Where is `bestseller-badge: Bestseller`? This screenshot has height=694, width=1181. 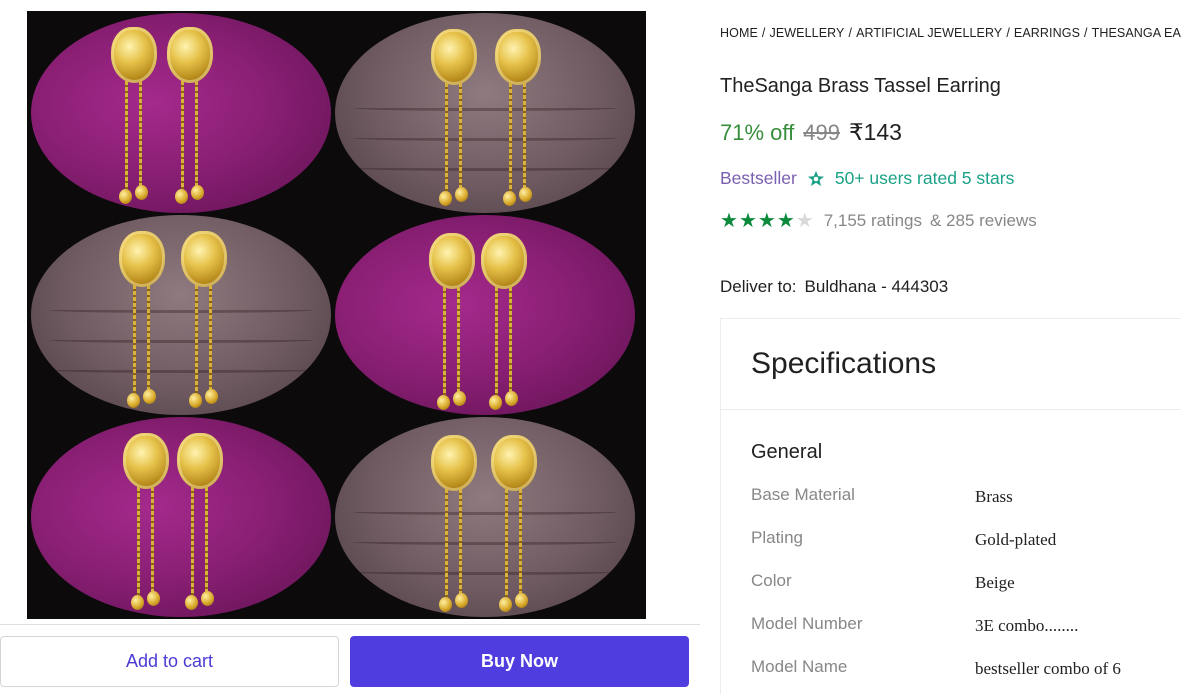
bestseller-badge: Bestseller is located at coordinates (758, 178).